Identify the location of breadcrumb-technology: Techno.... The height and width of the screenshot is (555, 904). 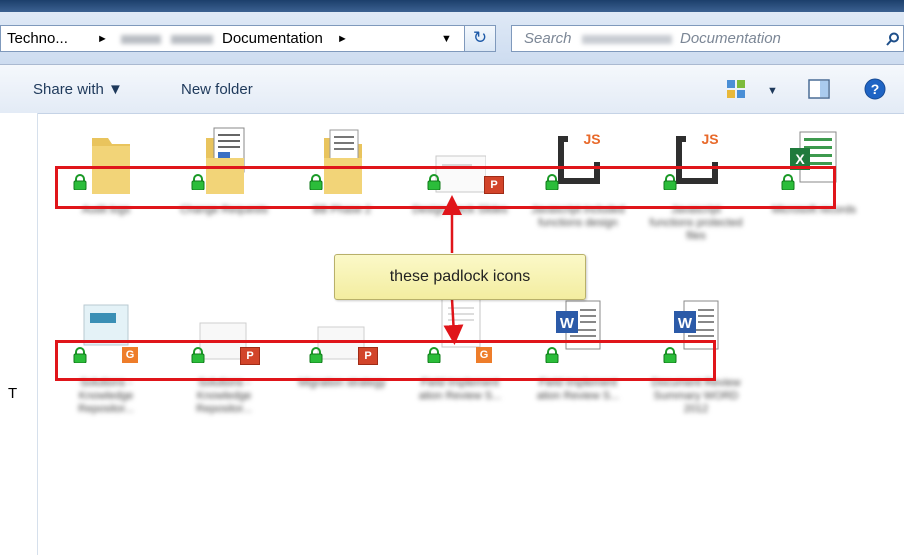
(37, 38).